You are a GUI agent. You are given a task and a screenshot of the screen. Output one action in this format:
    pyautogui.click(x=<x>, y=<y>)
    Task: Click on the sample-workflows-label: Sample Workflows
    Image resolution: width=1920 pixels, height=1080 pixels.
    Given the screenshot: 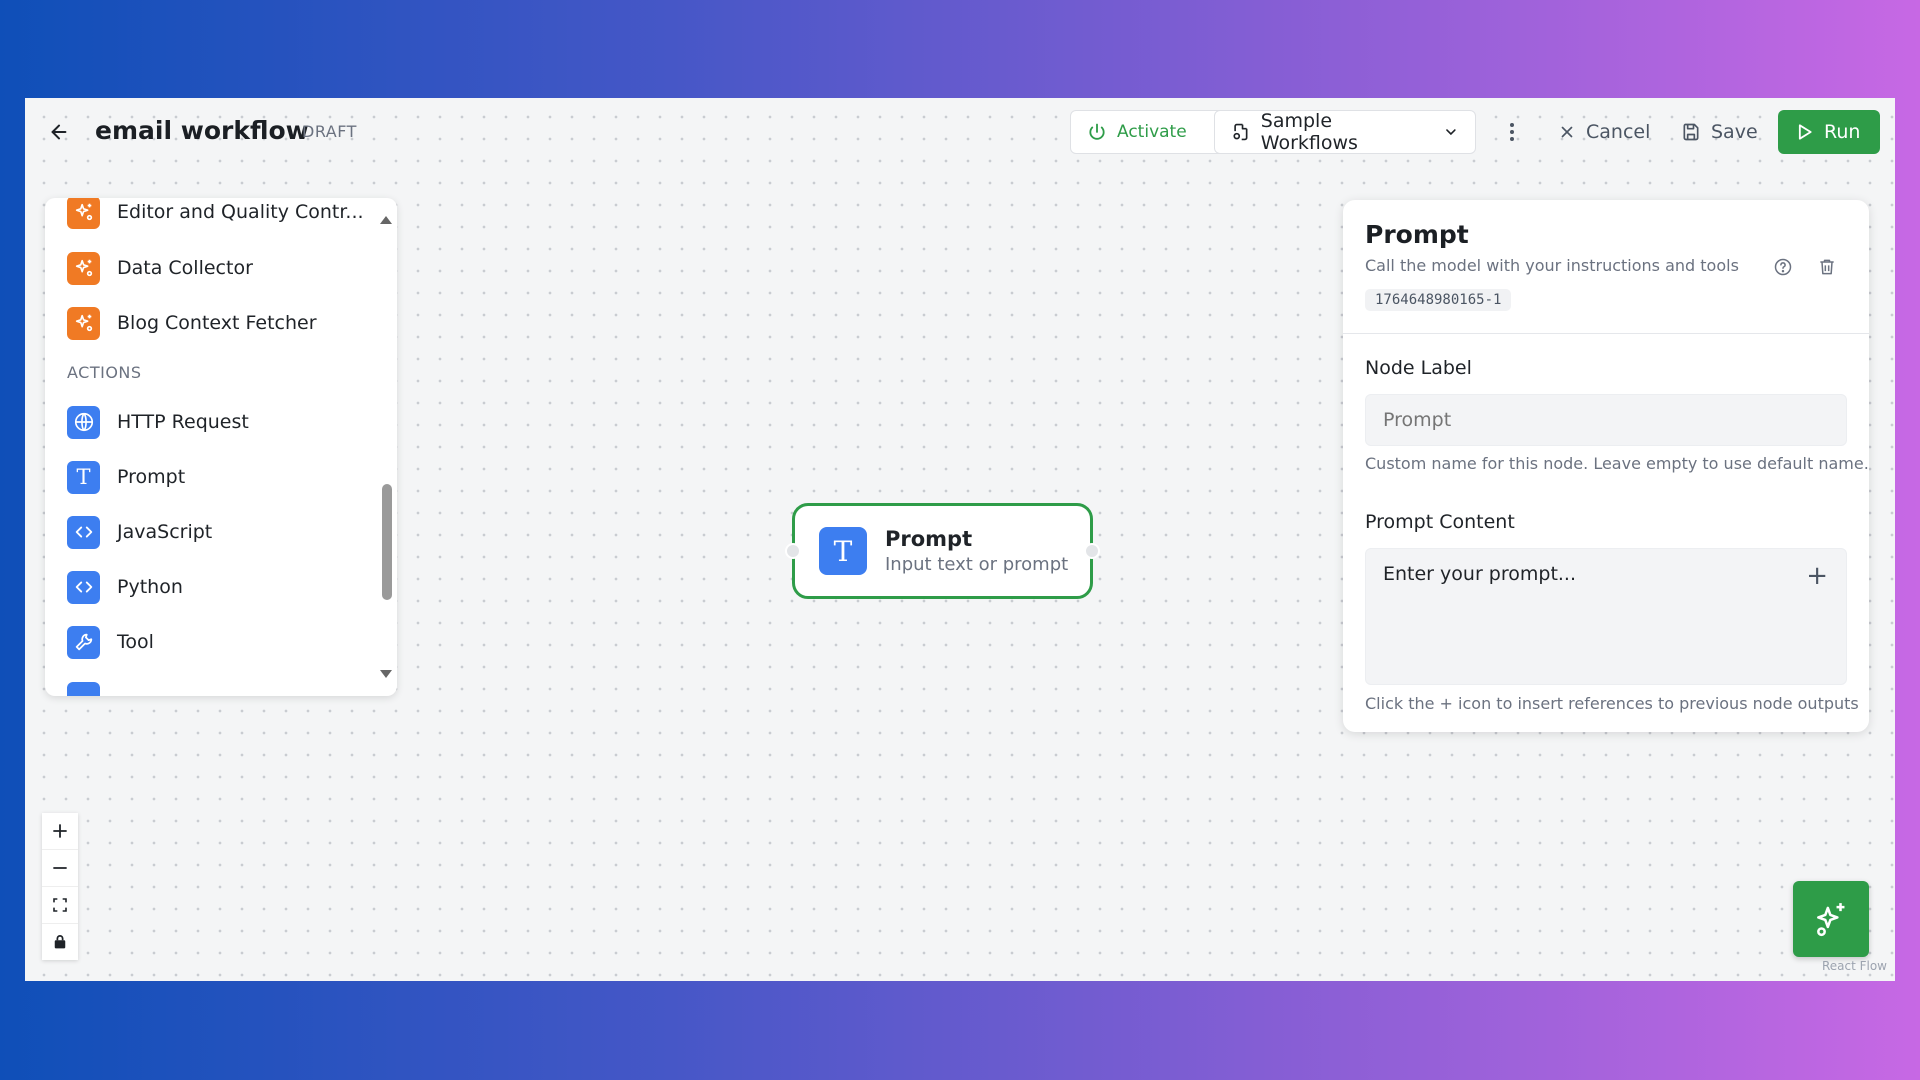 What is the action you would take?
    pyautogui.click(x=1309, y=132)
    